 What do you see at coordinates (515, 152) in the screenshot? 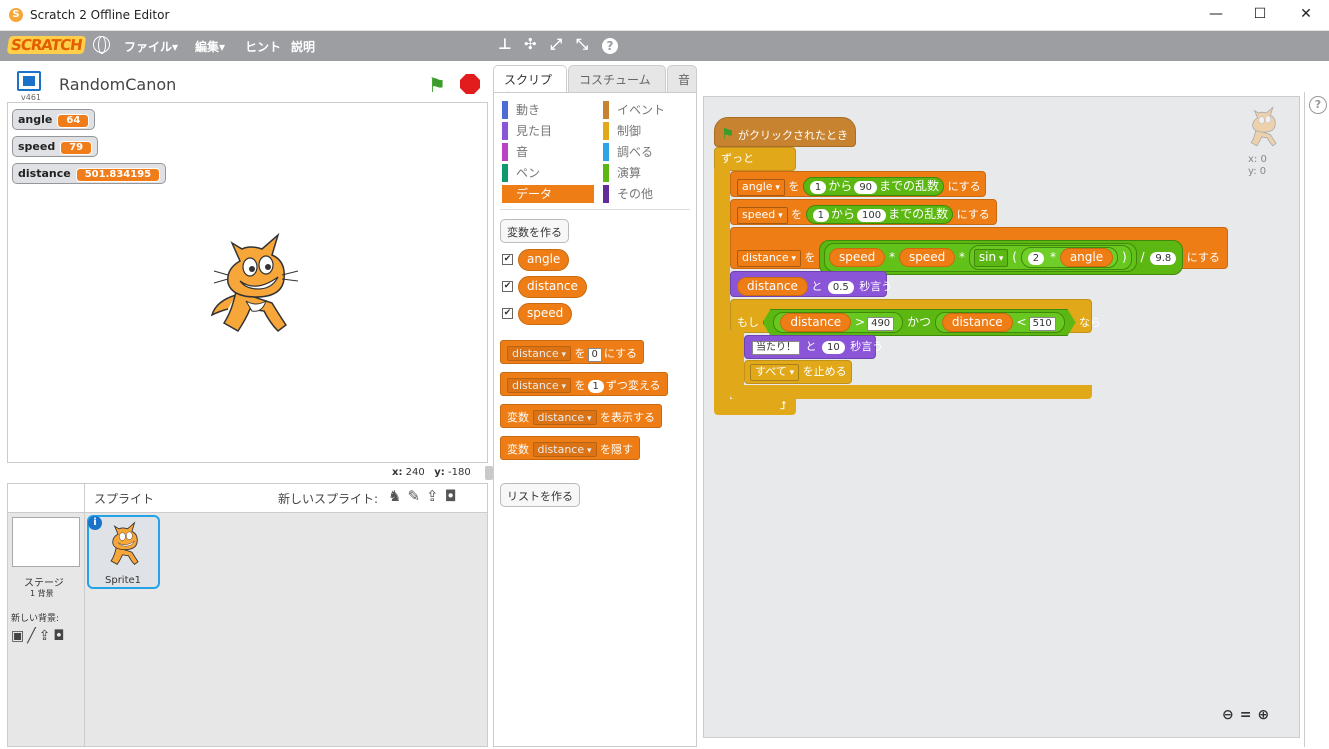
I see `category-sound: 音` at bounding box center [515, 152].